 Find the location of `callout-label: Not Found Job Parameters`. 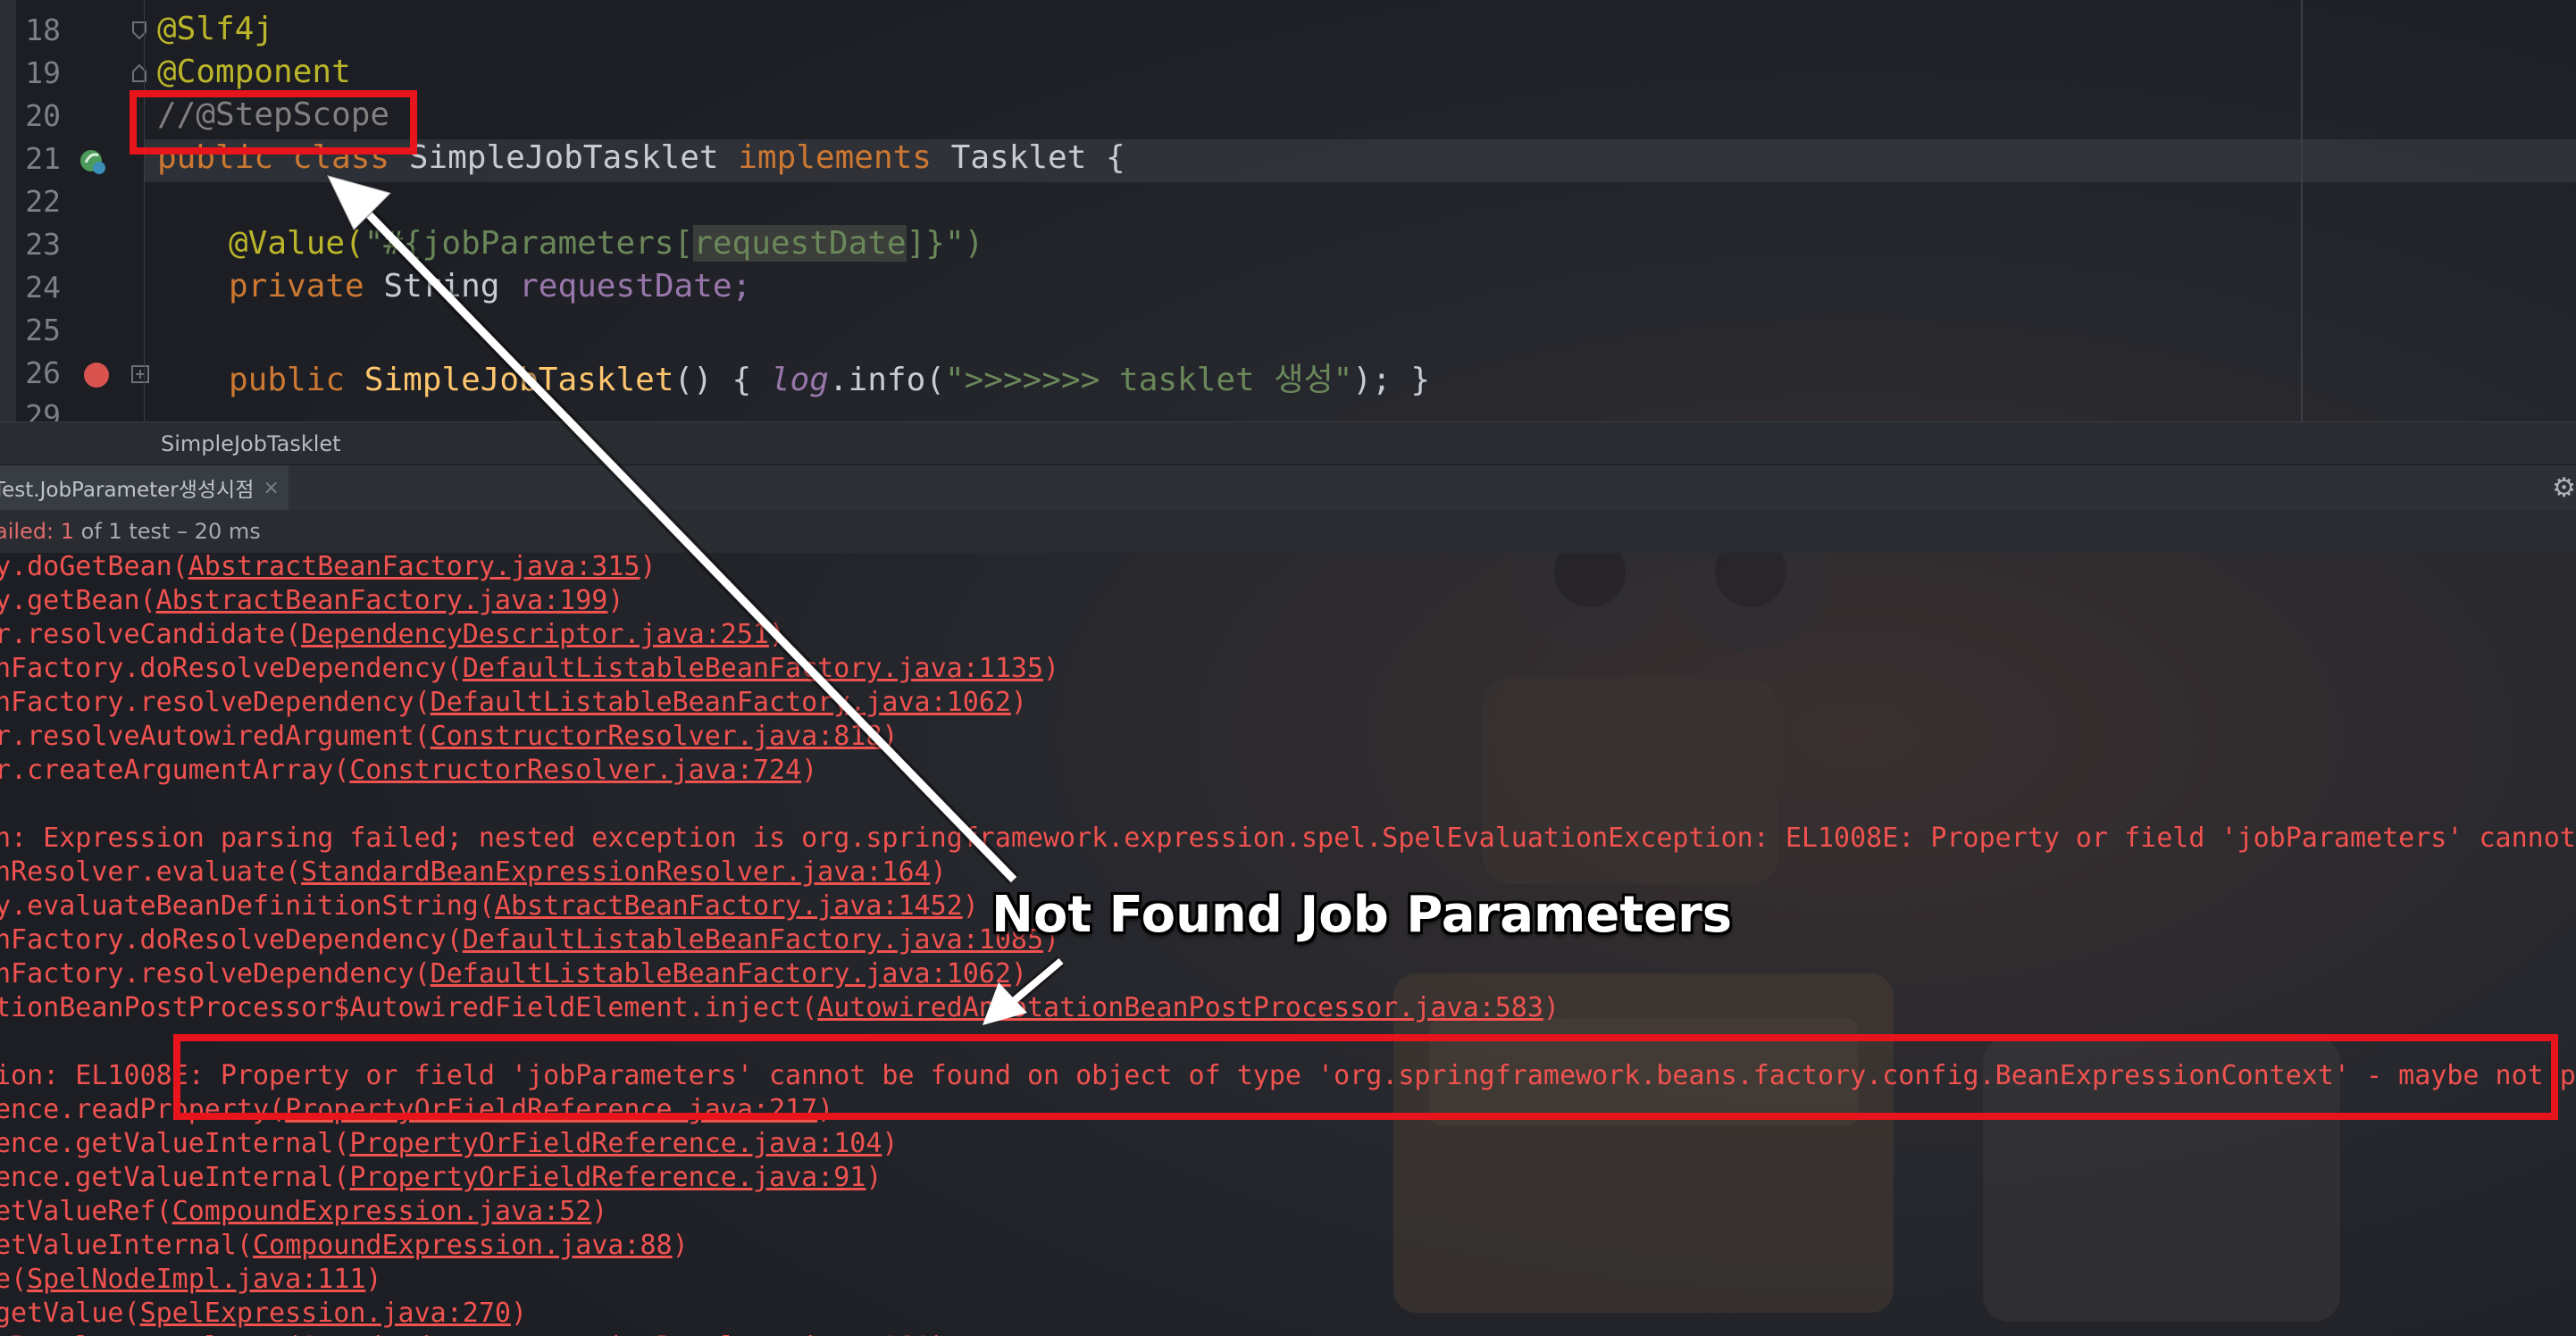

callout-label: Not Found Job Parameters is located at coordinates (1362, 915).